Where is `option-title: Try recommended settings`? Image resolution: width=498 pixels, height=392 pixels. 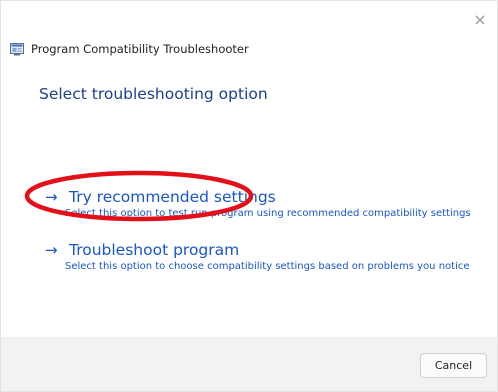
option-title: Try recommended settings is located at coordinates (172, 197).